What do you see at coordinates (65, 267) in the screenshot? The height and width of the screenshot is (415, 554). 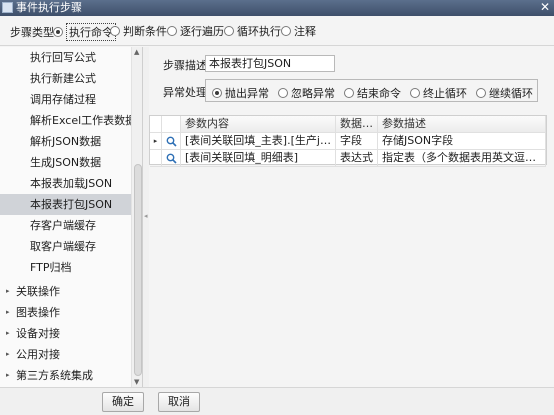 I see `tree-item-ftp-archive: FTP归档` at bounding box center [65, 267].